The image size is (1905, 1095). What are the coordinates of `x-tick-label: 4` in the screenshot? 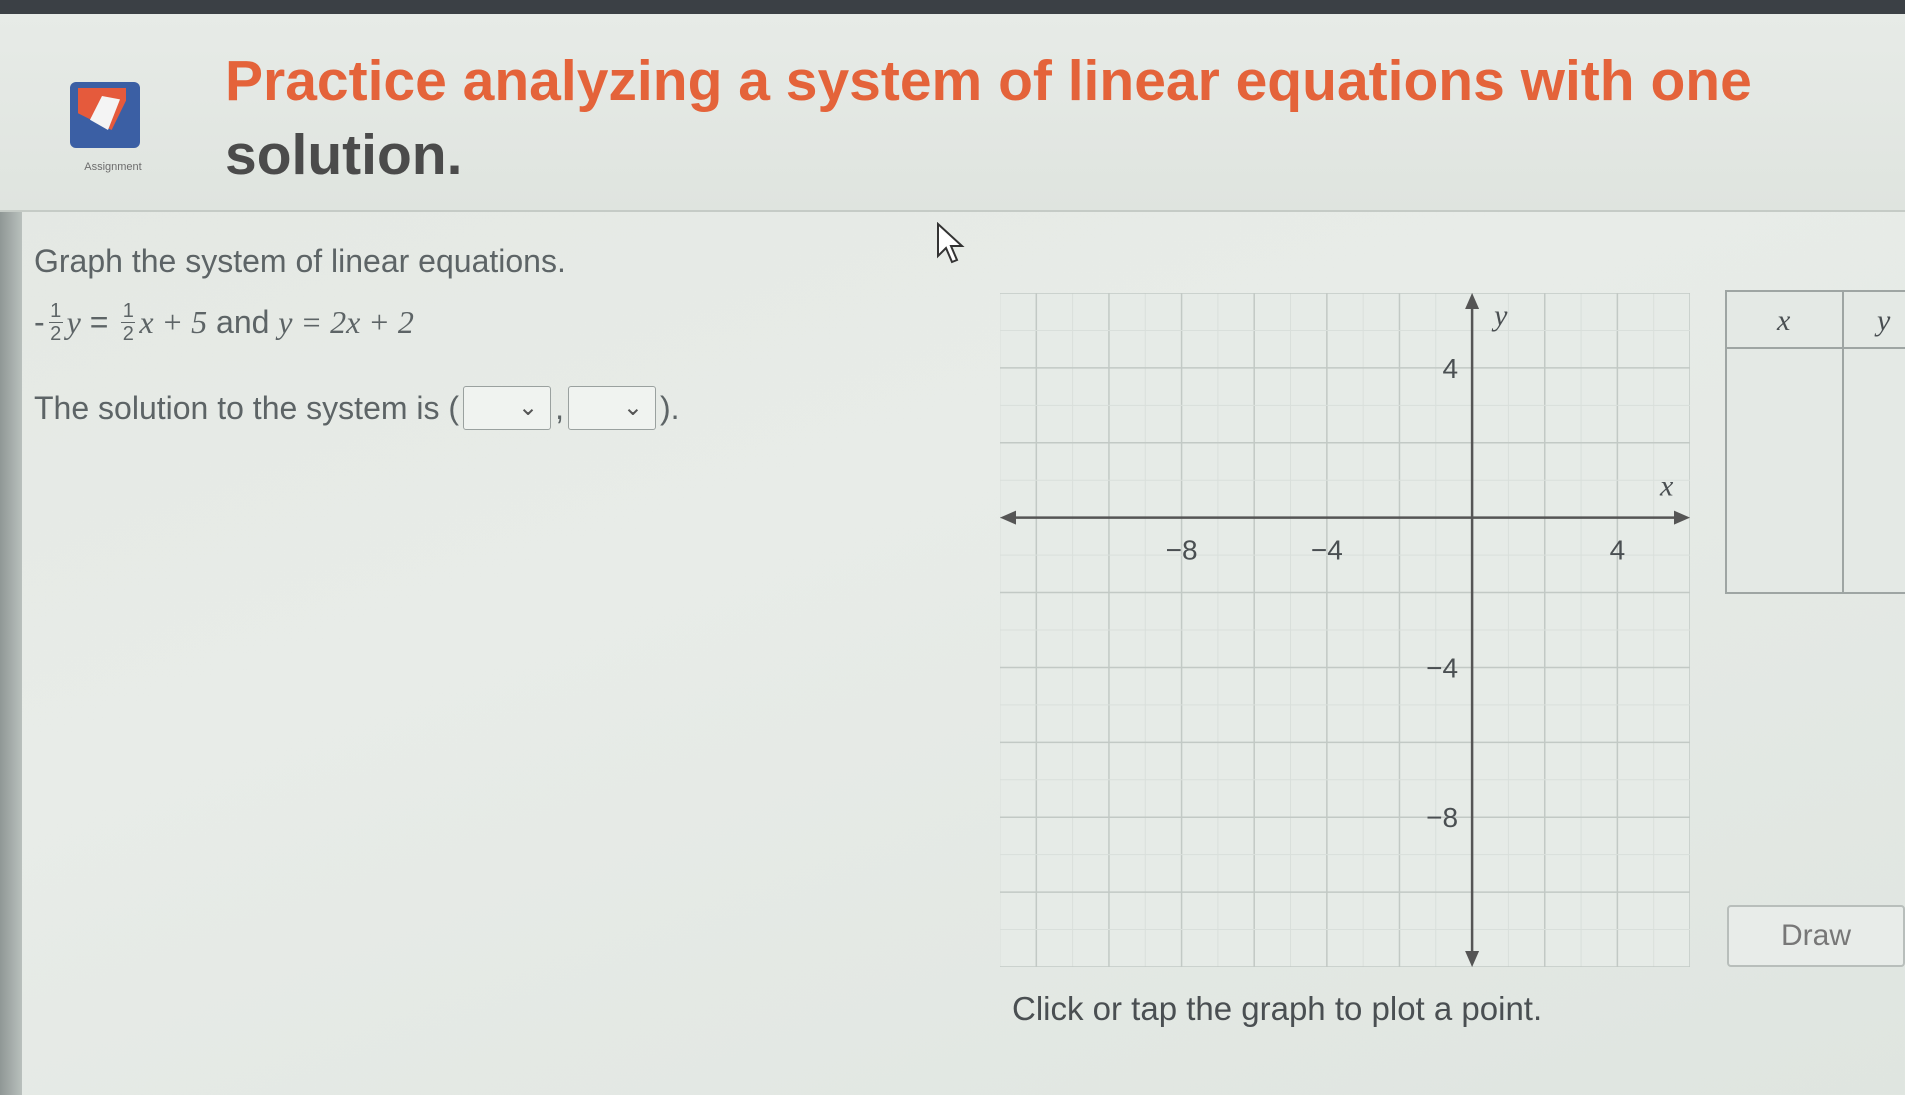 It's located at (1618, 550).